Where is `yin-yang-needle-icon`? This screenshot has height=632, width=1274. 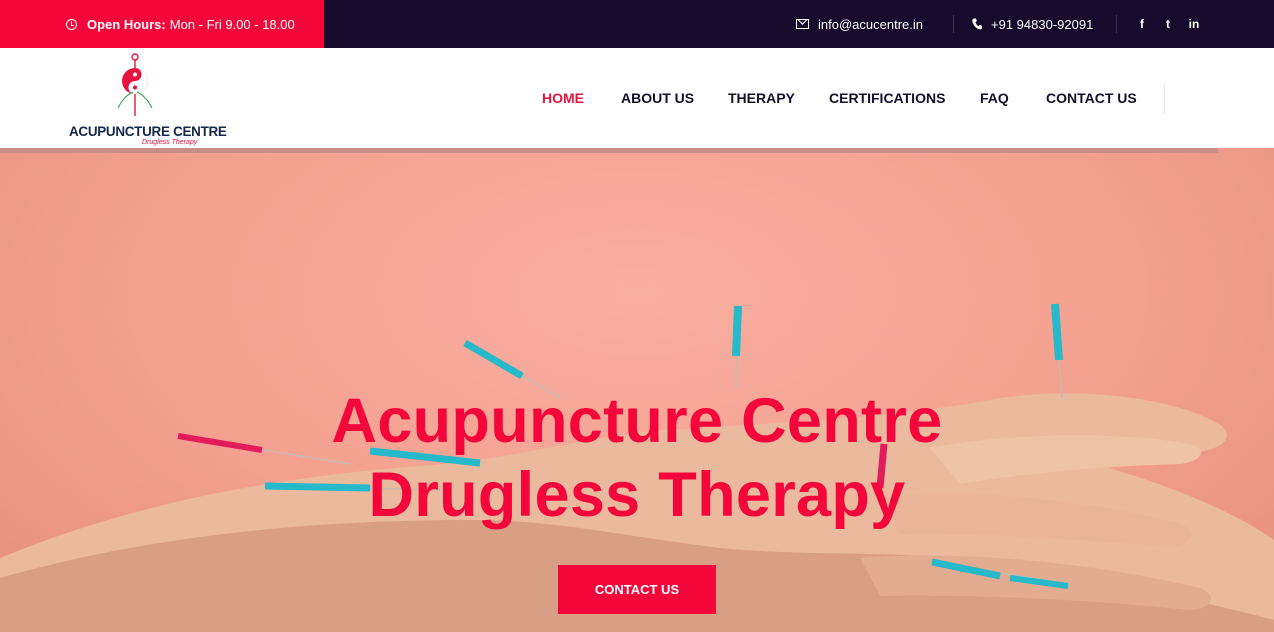 yin-yang-needle-icon is located at coordinates (135, 84).